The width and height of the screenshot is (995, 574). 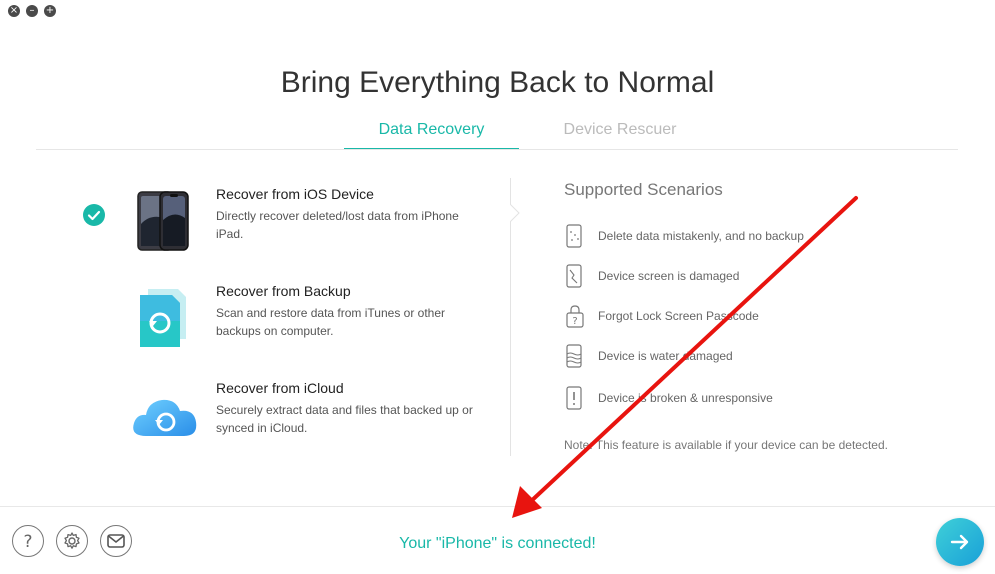 I want to click on lock-question-icon: ?, so click(x=575, y=316).